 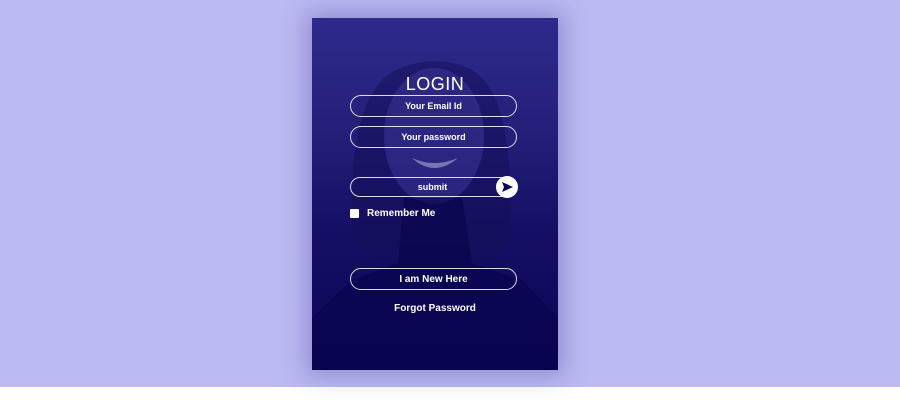 I want to click on new-here-button: I am New Here, so click(x=433, y=279).